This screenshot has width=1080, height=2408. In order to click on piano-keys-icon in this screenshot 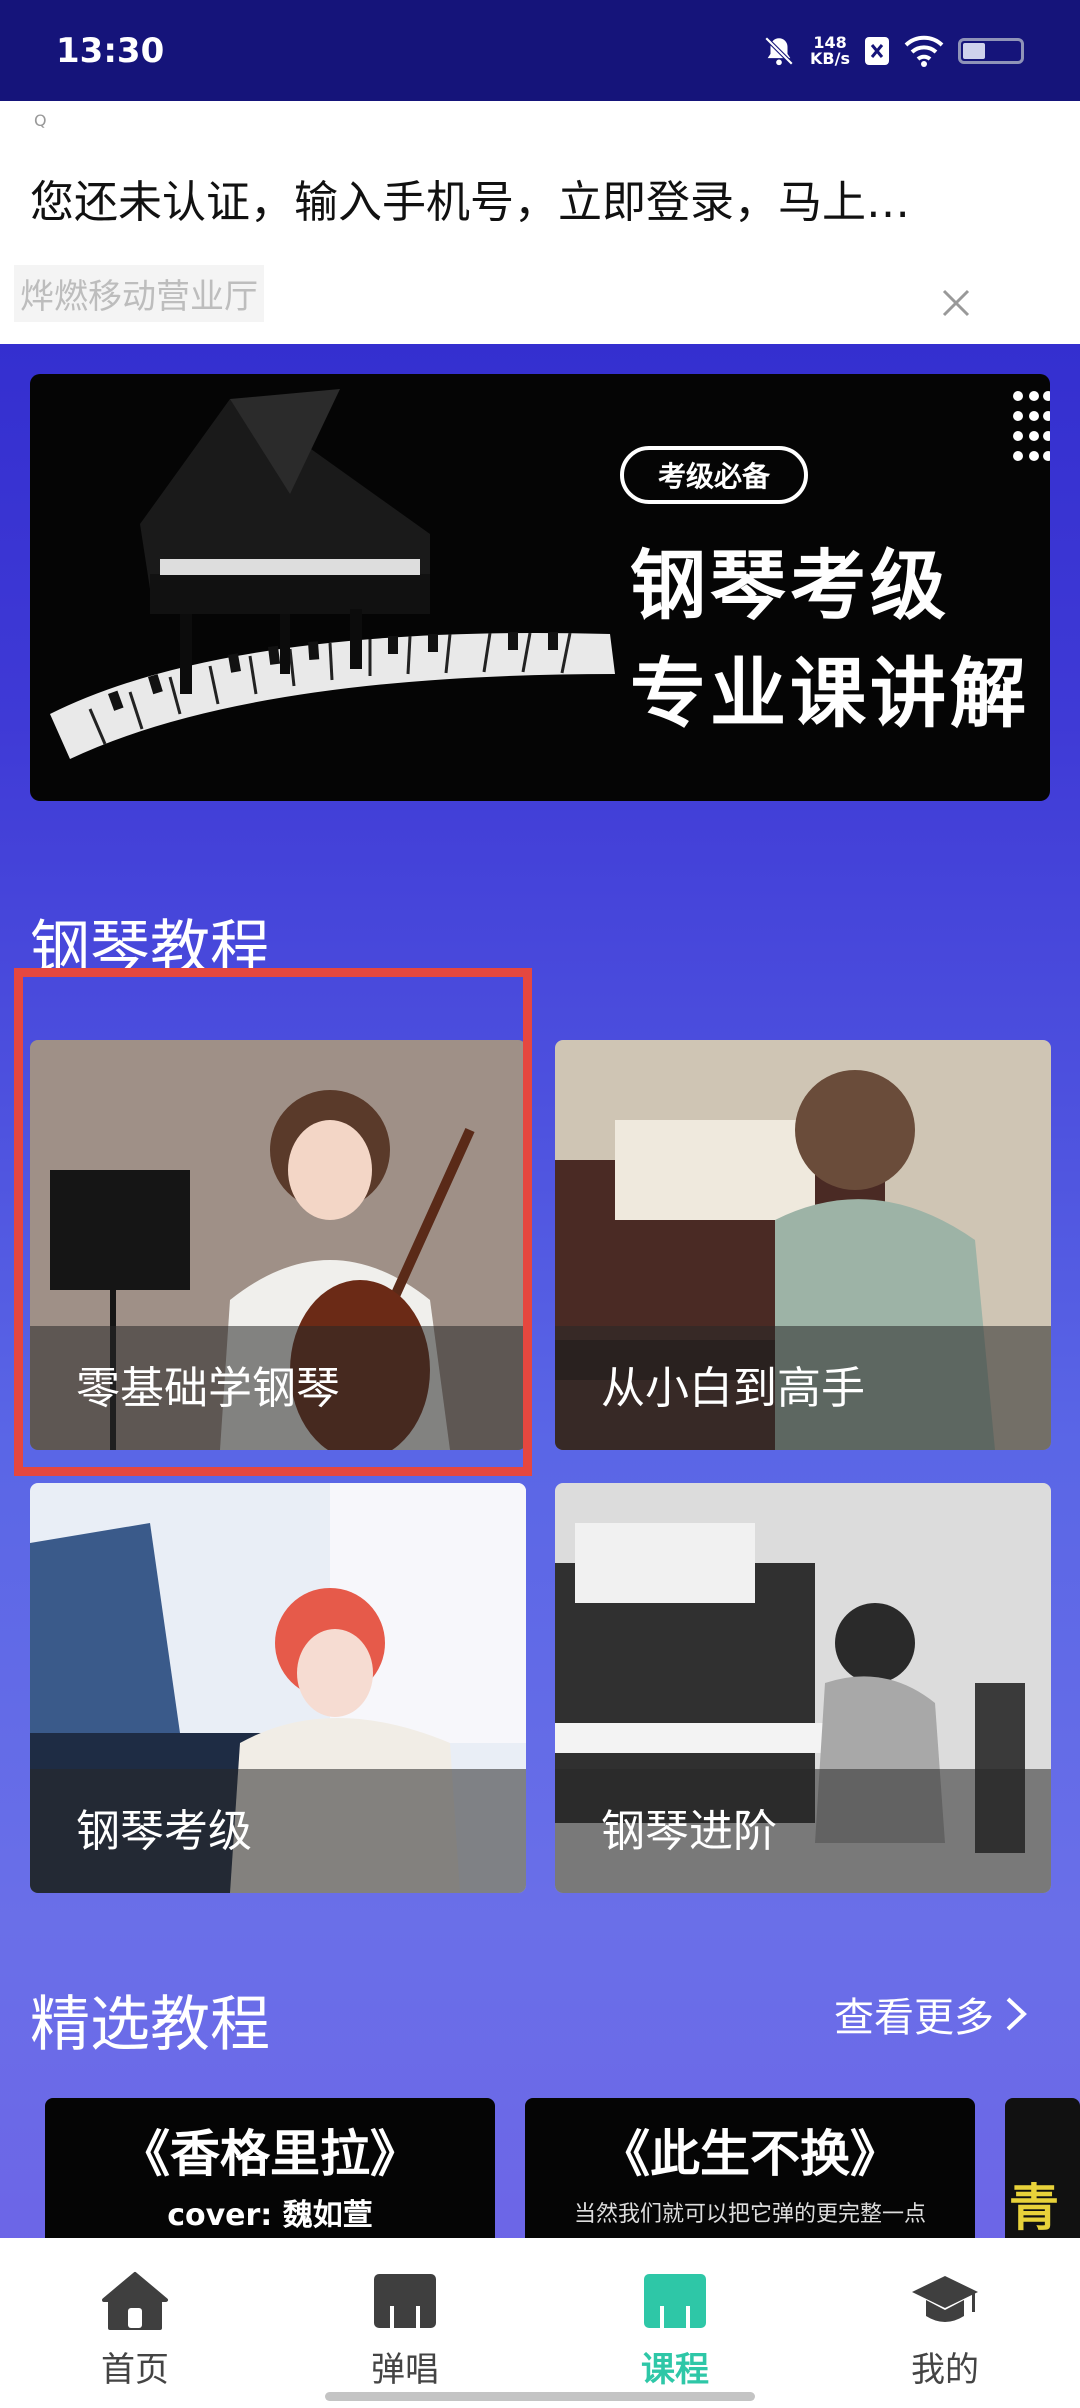, I will do `click(405, 2301)`.